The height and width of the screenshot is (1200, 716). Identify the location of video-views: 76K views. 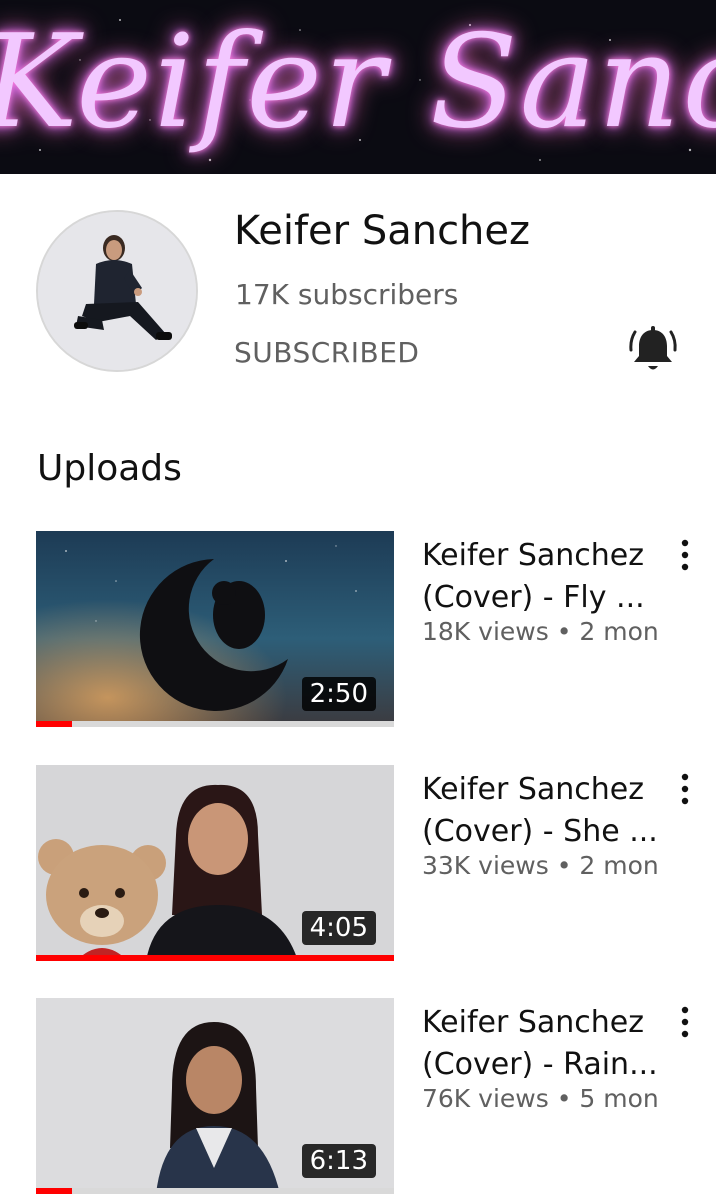
(485, 1098).